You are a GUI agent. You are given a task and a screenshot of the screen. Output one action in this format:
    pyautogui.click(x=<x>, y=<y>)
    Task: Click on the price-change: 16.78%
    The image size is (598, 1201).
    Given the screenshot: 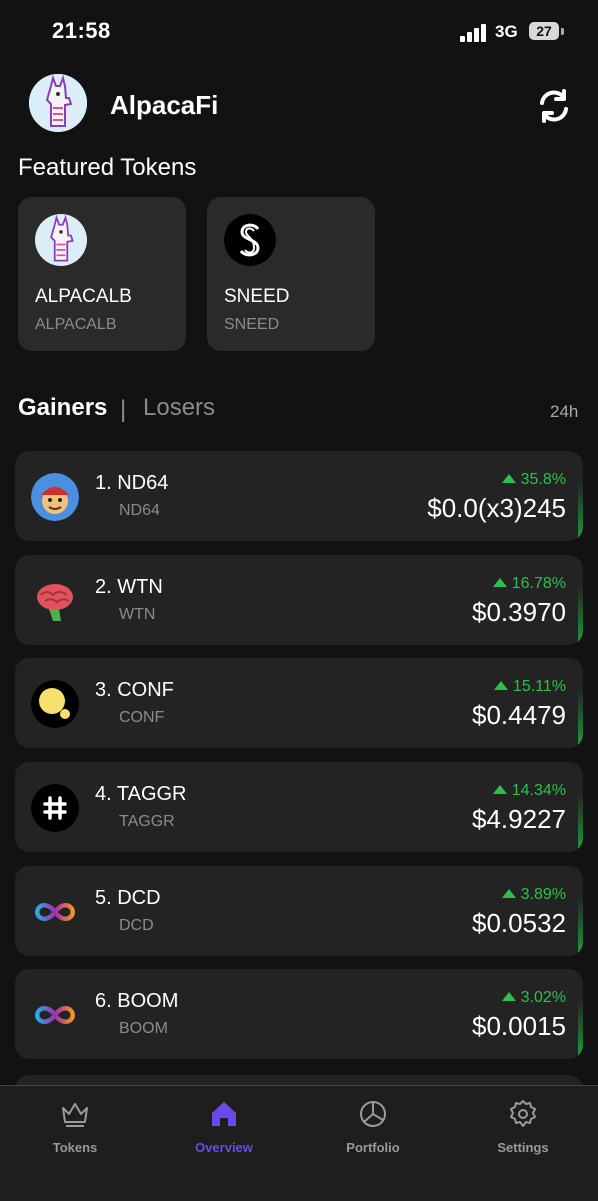 What is the action you would take?
    pyautogui.click(x=529, y=584)
    